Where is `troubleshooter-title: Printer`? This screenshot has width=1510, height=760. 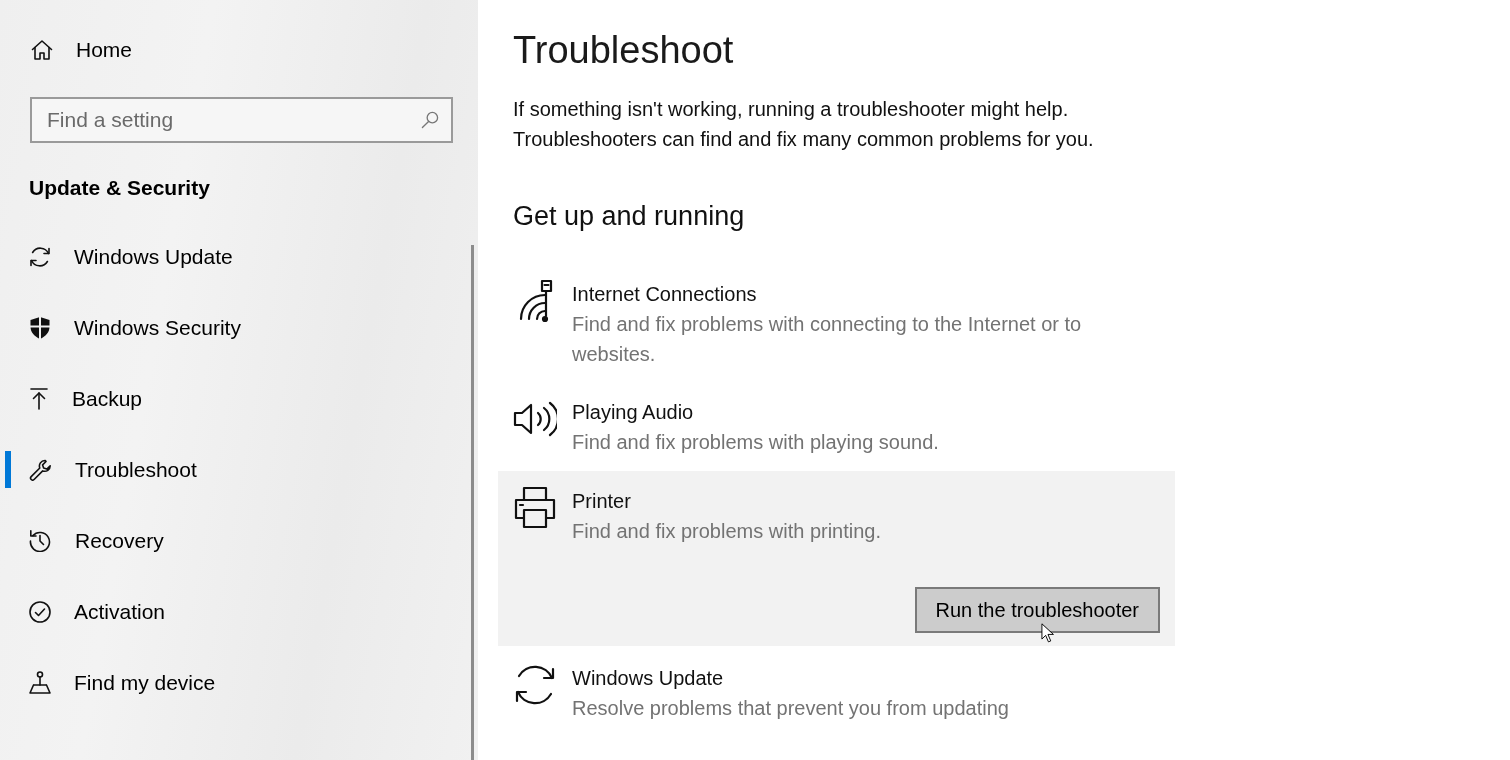
troubleshooter-title: Printer is located at coordinates (601, 501).